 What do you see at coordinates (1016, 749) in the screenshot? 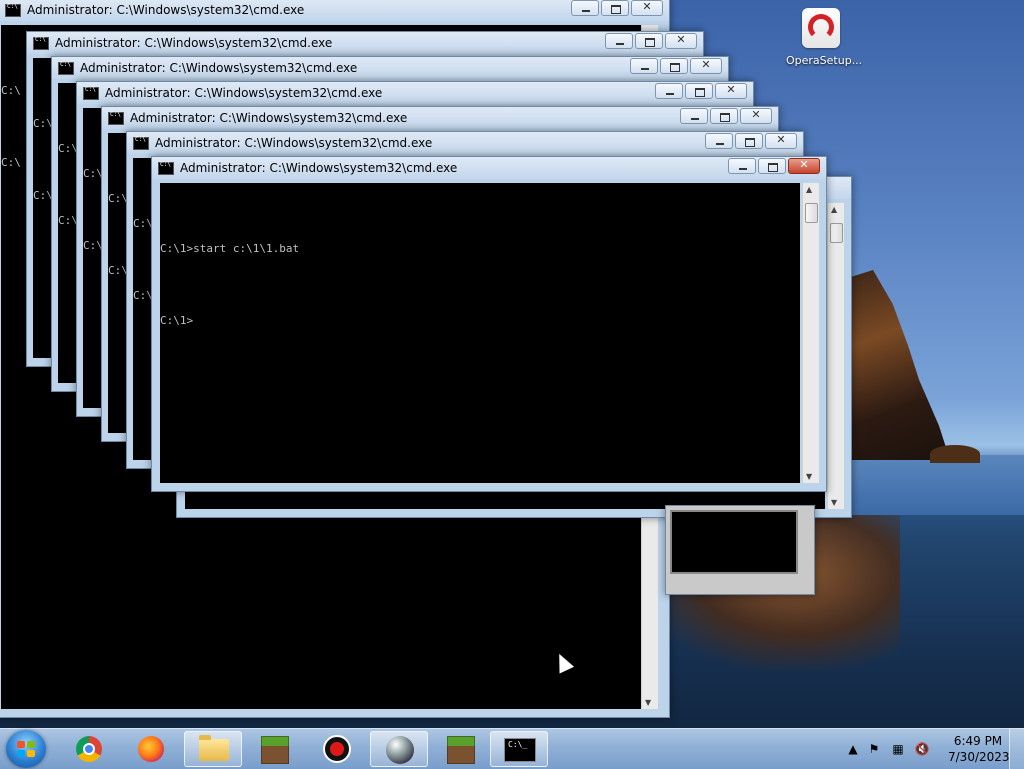
I see `show-desktop-button` at bounding box center [1016, 749].